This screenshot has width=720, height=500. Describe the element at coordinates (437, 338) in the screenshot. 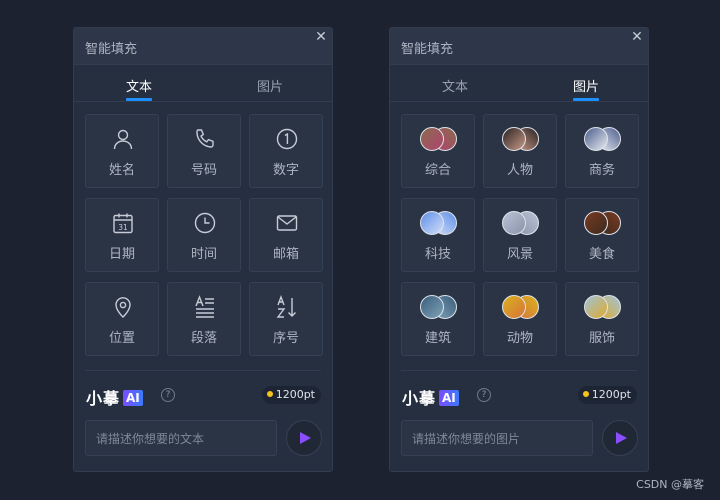

I see `option-label: 建筑` at that location.